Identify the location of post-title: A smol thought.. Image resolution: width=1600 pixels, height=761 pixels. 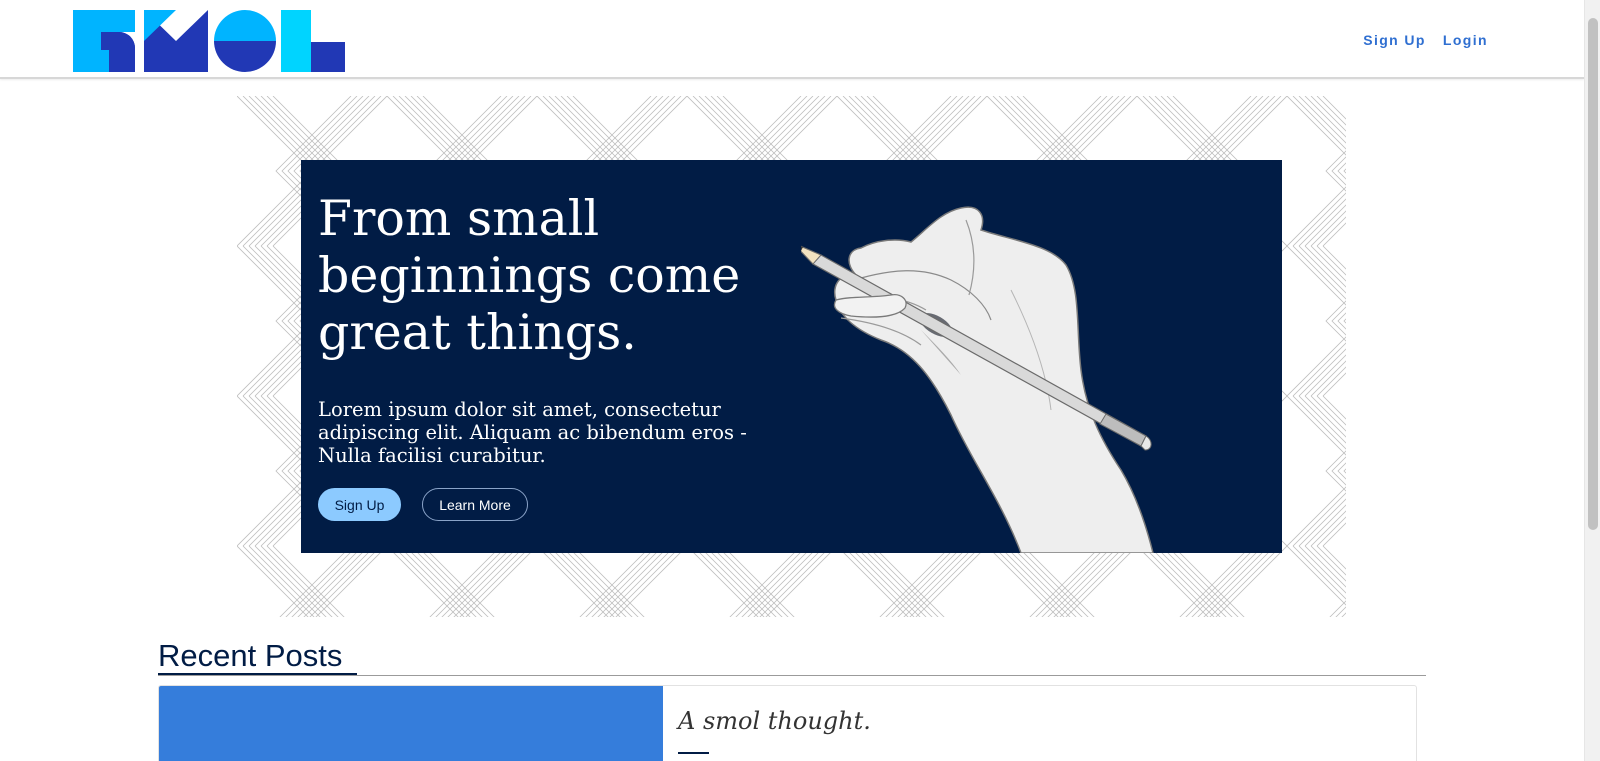
(774, 721).